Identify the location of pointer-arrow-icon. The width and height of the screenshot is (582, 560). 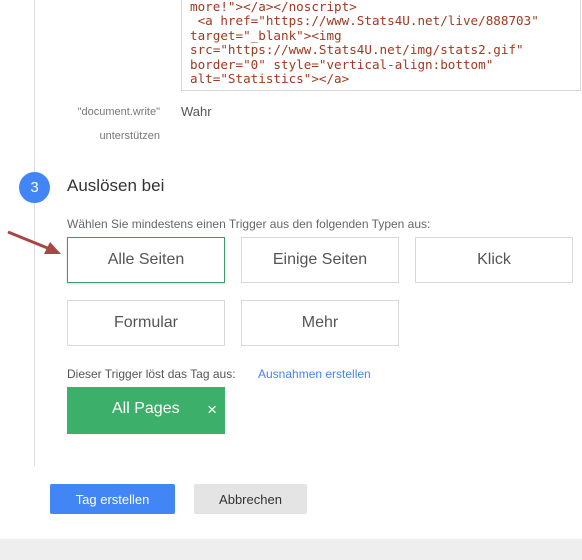
(34, 242).